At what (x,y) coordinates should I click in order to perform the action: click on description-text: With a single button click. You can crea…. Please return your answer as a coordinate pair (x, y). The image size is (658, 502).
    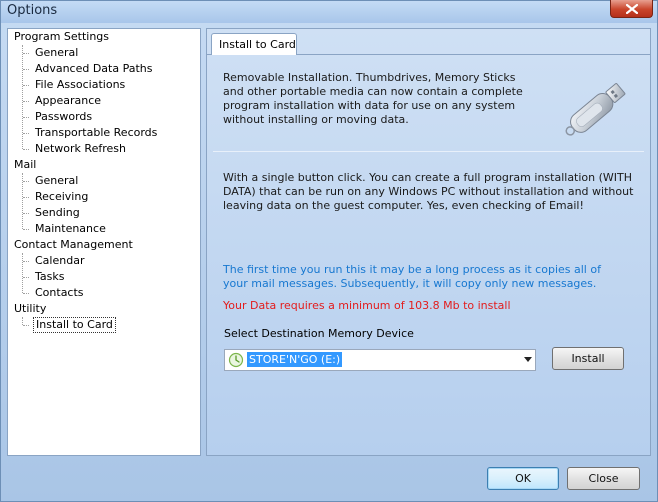
    Looking at the image, I should click on (428, 191).